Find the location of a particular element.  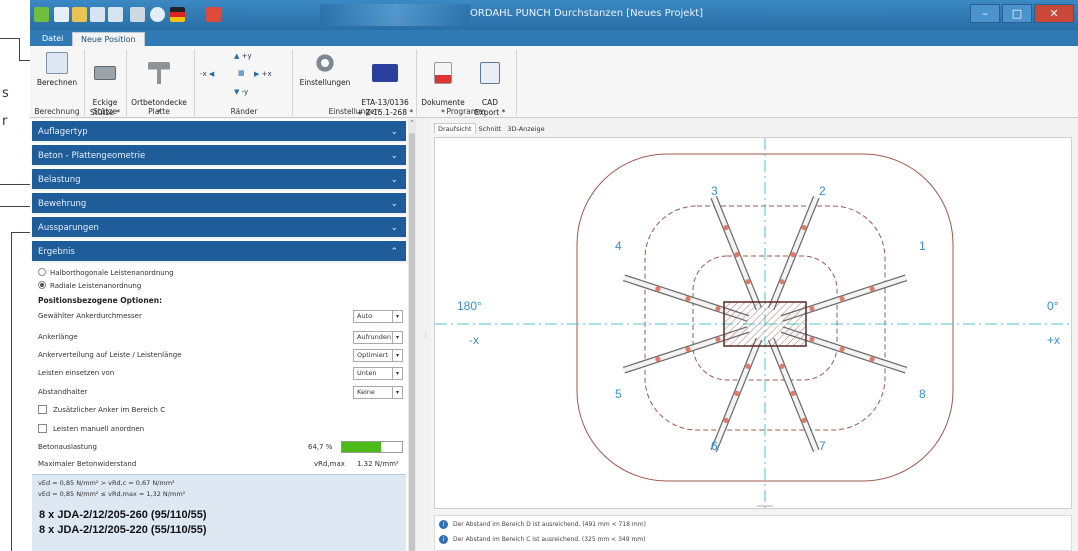

window-controls: – □ ✕ is located at coordinates (1022, 13).